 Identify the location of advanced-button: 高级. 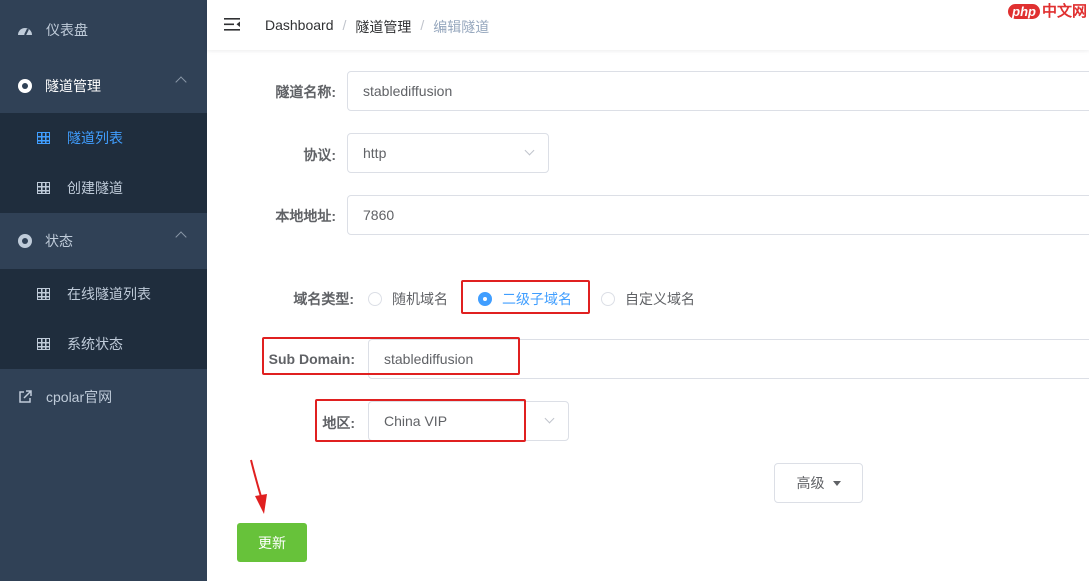
(818, 483).